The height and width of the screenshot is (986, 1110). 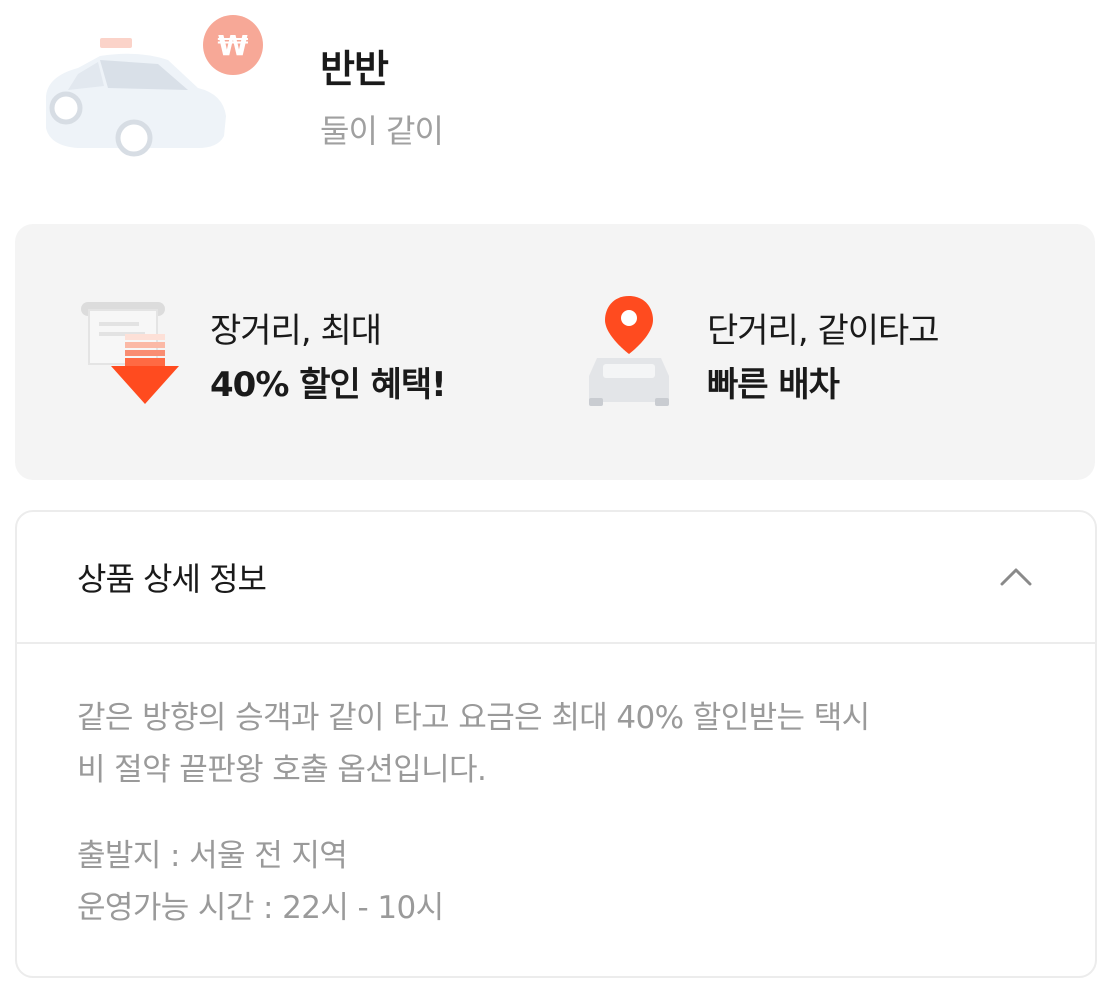 What do you see at coordinates (773, 385) in the screenshot?
I see `benefit-line2: 빠른 배차` at bounding box center [773, 385].